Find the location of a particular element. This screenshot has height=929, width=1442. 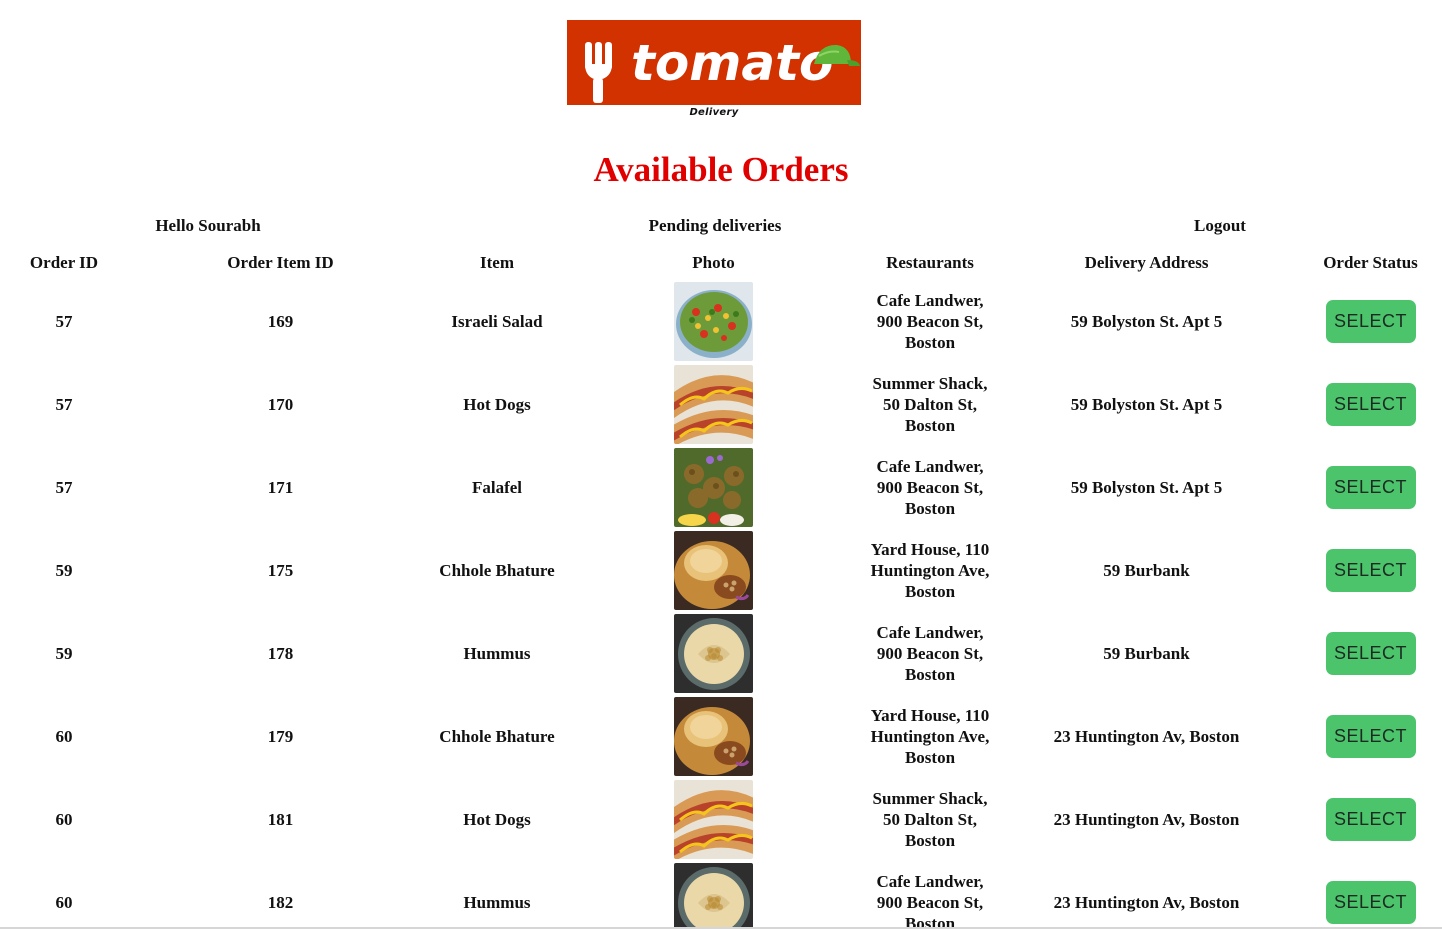

header-restaurants: Restaurants is located at coordinates (930, 262).